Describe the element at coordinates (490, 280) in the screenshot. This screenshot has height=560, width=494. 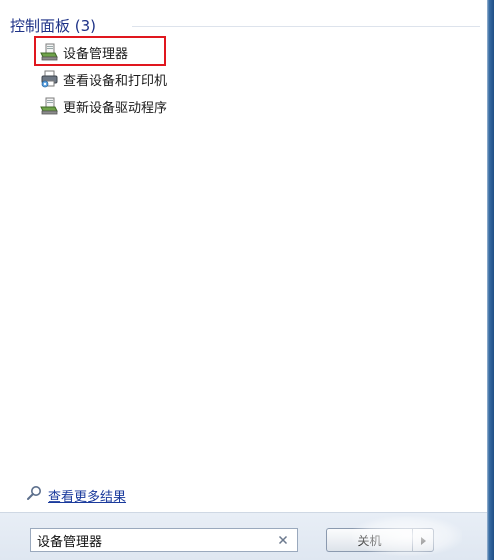
I see `window-frame-edge` at that location.